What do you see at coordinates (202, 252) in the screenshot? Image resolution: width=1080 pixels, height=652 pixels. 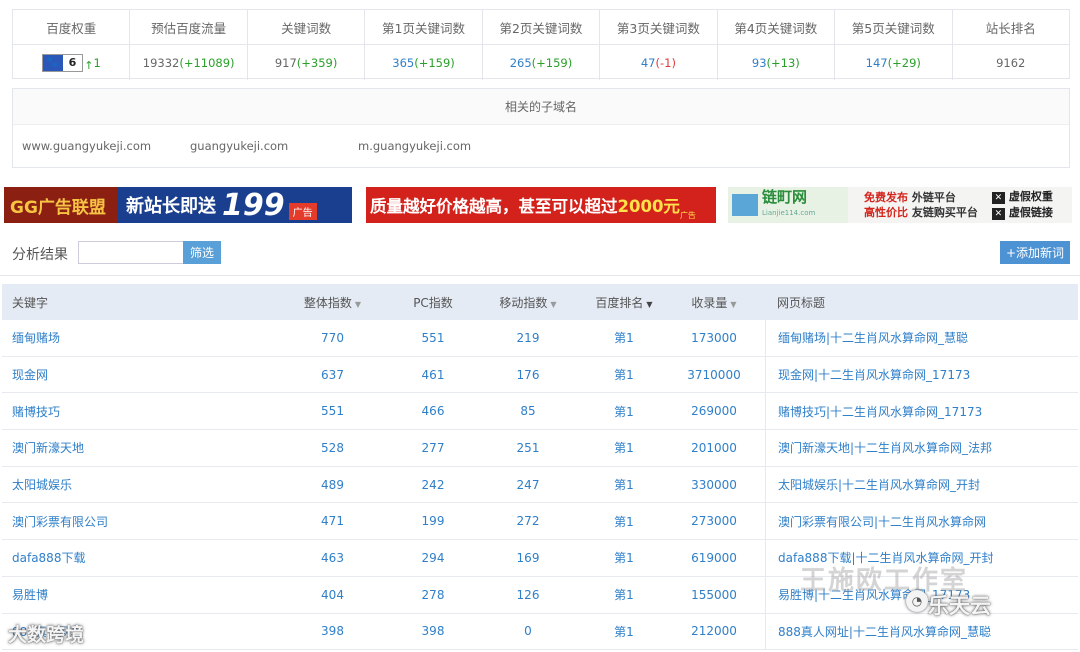 I see `filter-button: 筛选` at bounding box center [202, 252].